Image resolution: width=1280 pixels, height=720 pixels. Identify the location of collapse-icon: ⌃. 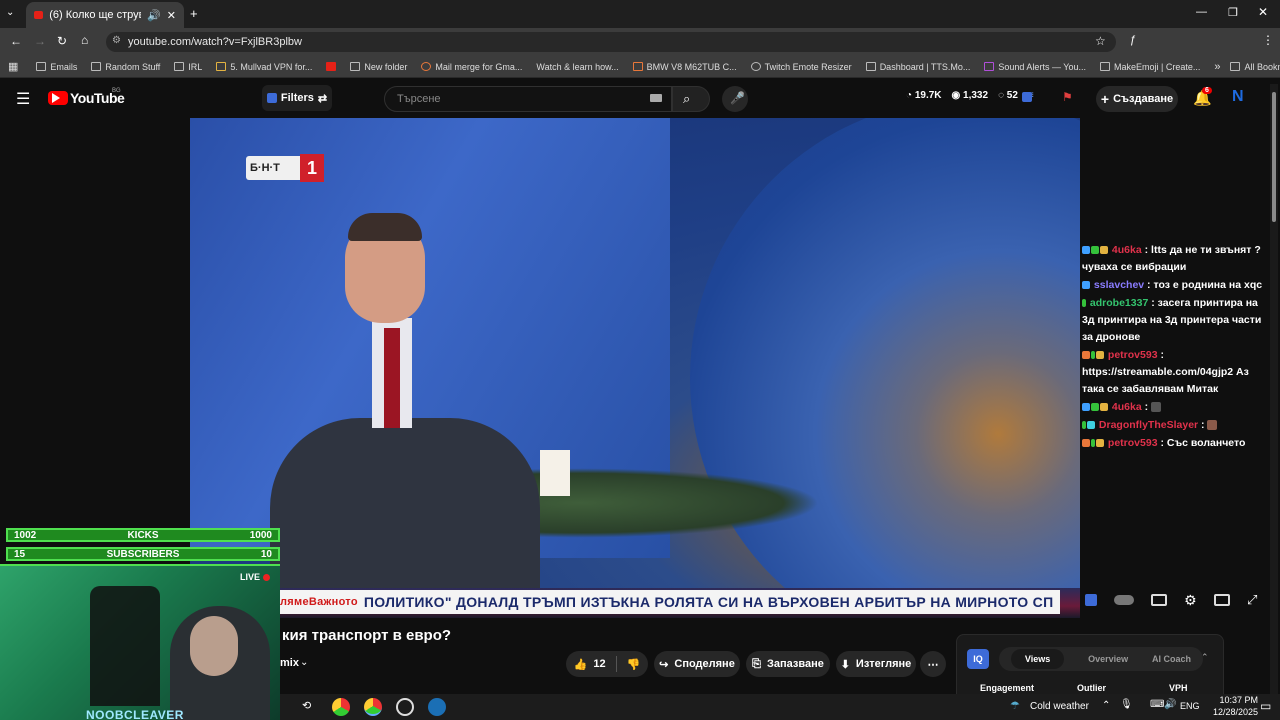
(1205, 657).